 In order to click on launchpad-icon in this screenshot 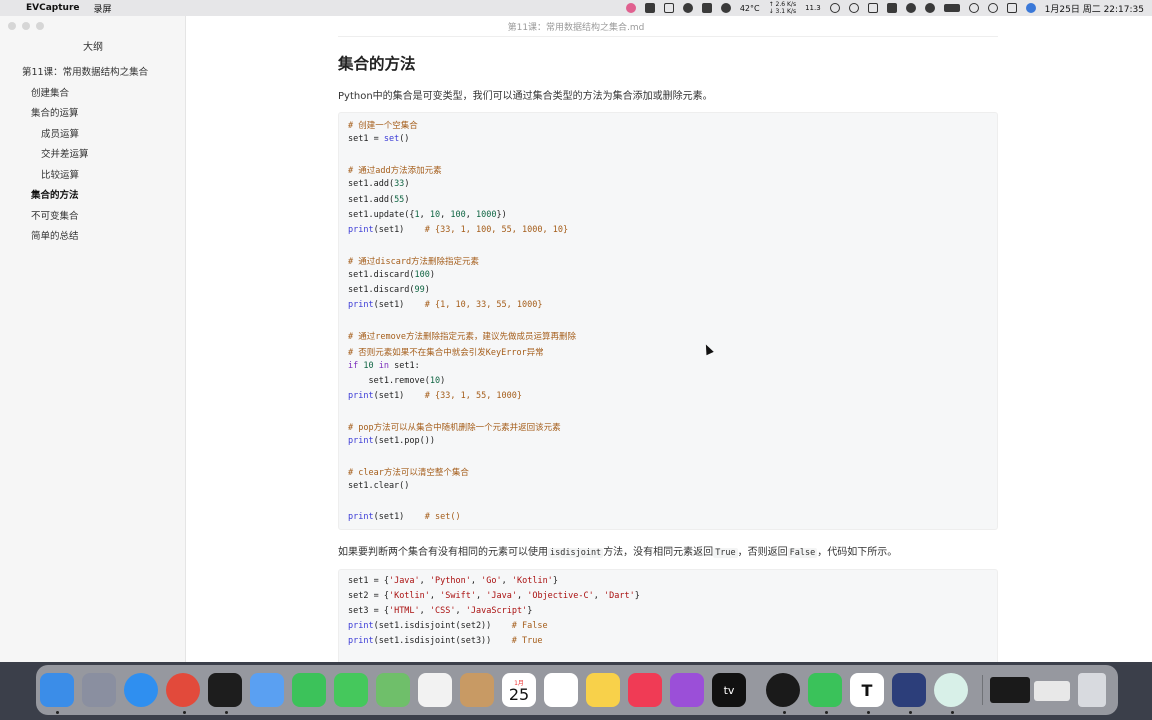, I will do `click(99, 690)`.